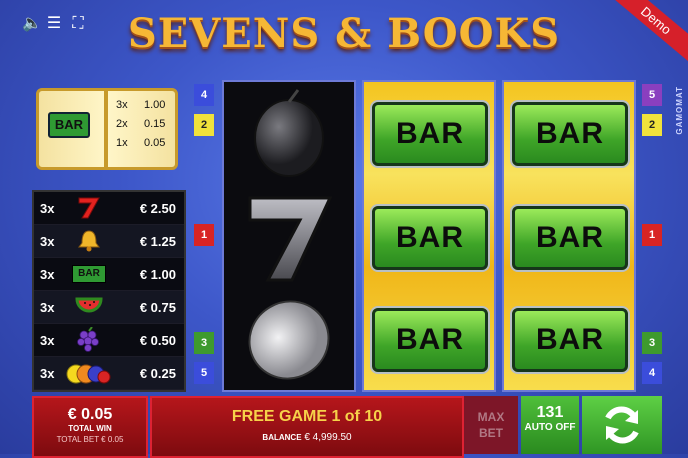 This screenshot has height=458, width=688. I want to click on line-marker-right: 5, so click(652, 95).